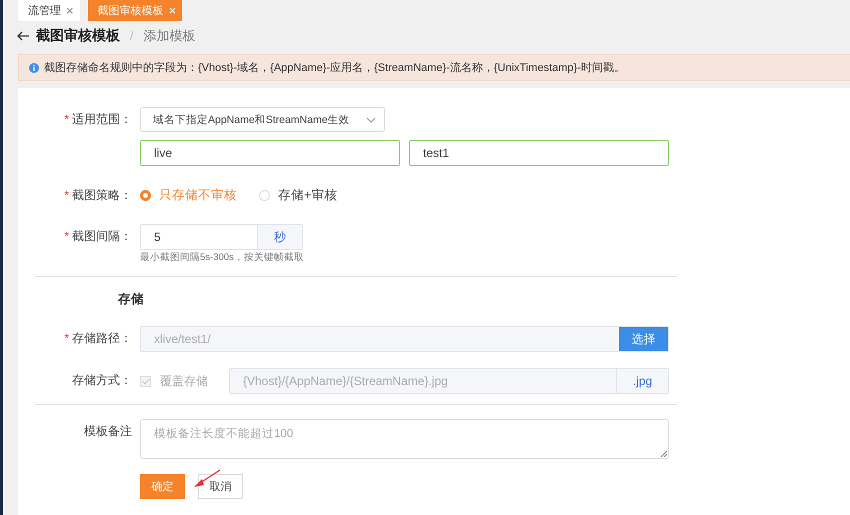 The image size is (850, 515). Describe the element at coordinates (162, 486) in the screenshot. I see `confirm-button: 确定` at that location.